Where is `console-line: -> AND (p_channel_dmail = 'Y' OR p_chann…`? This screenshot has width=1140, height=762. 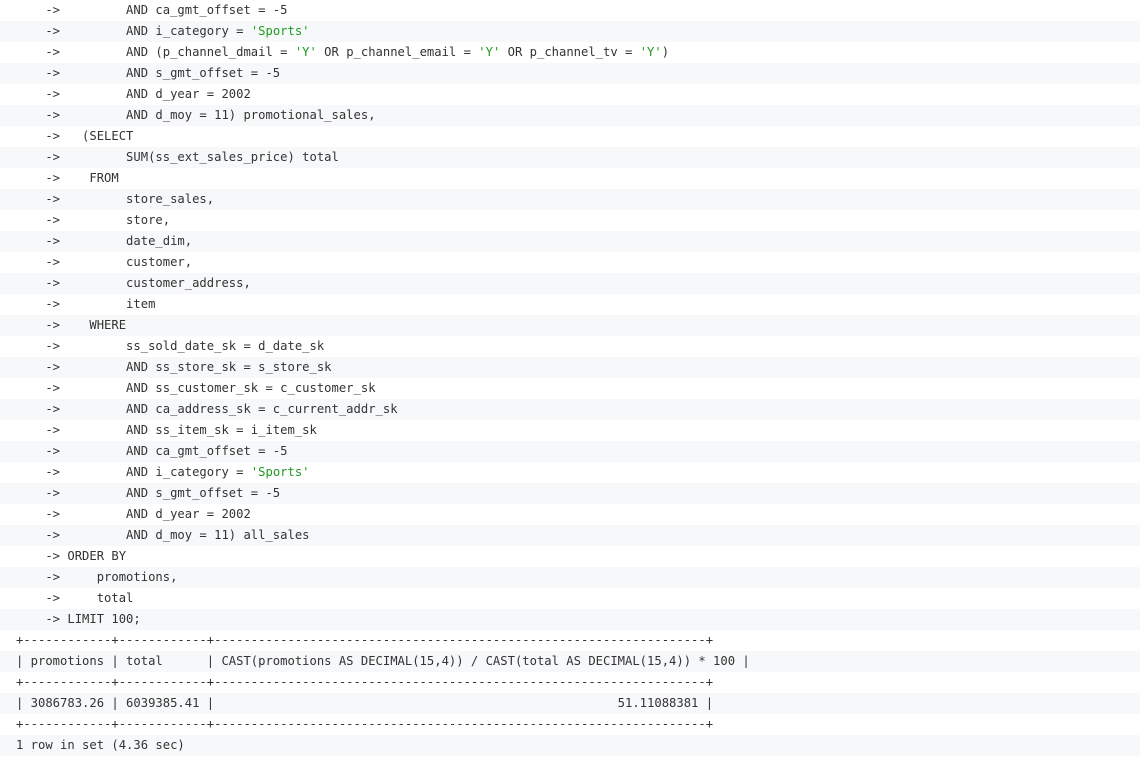
console-line: -> AND (p_channel_dmail = 'Y' OR p_chann… is located at coordinates (570, 52).